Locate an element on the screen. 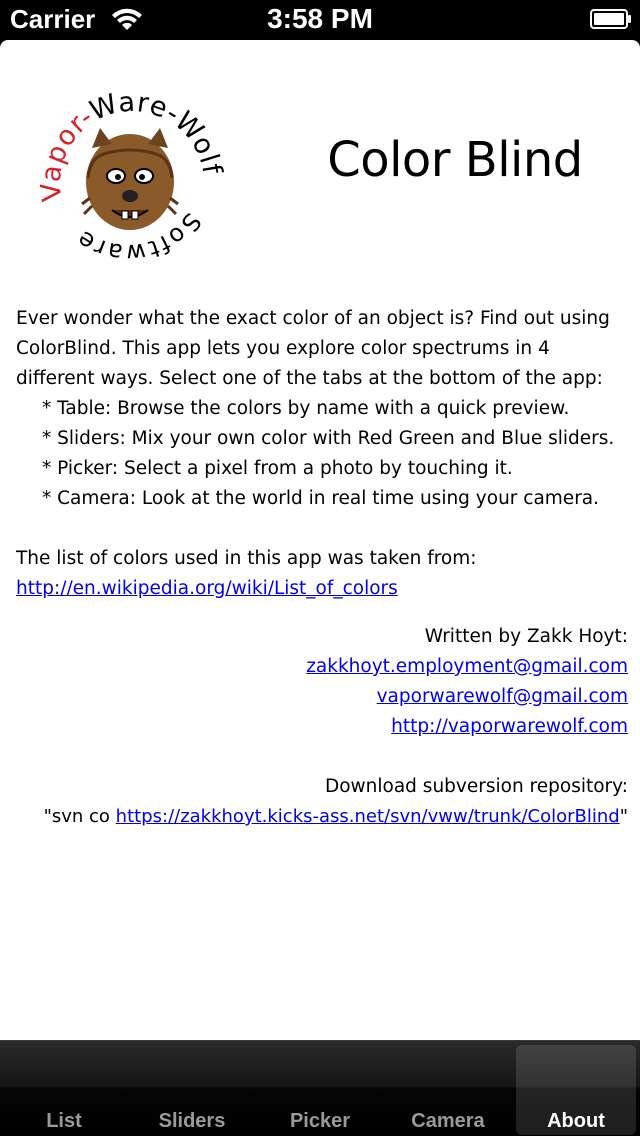 The width and height of the screenshot is (640, 1136). tab-picker: Picker is located at coordinates (320, 1088).